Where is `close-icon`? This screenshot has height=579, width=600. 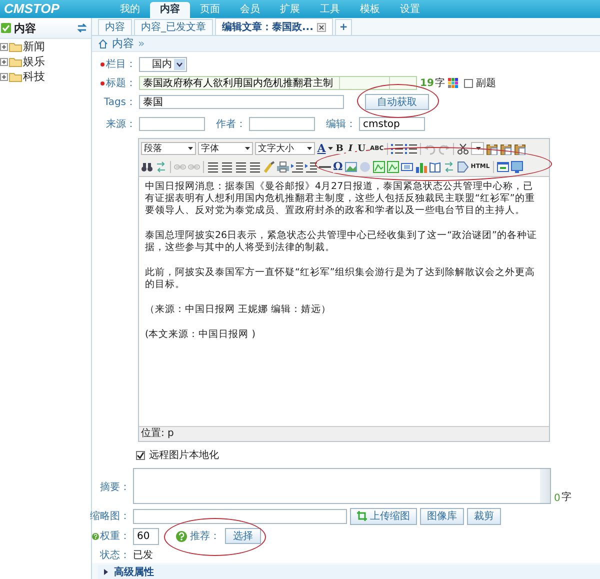
close-icon is located at coordinates (321, 27).